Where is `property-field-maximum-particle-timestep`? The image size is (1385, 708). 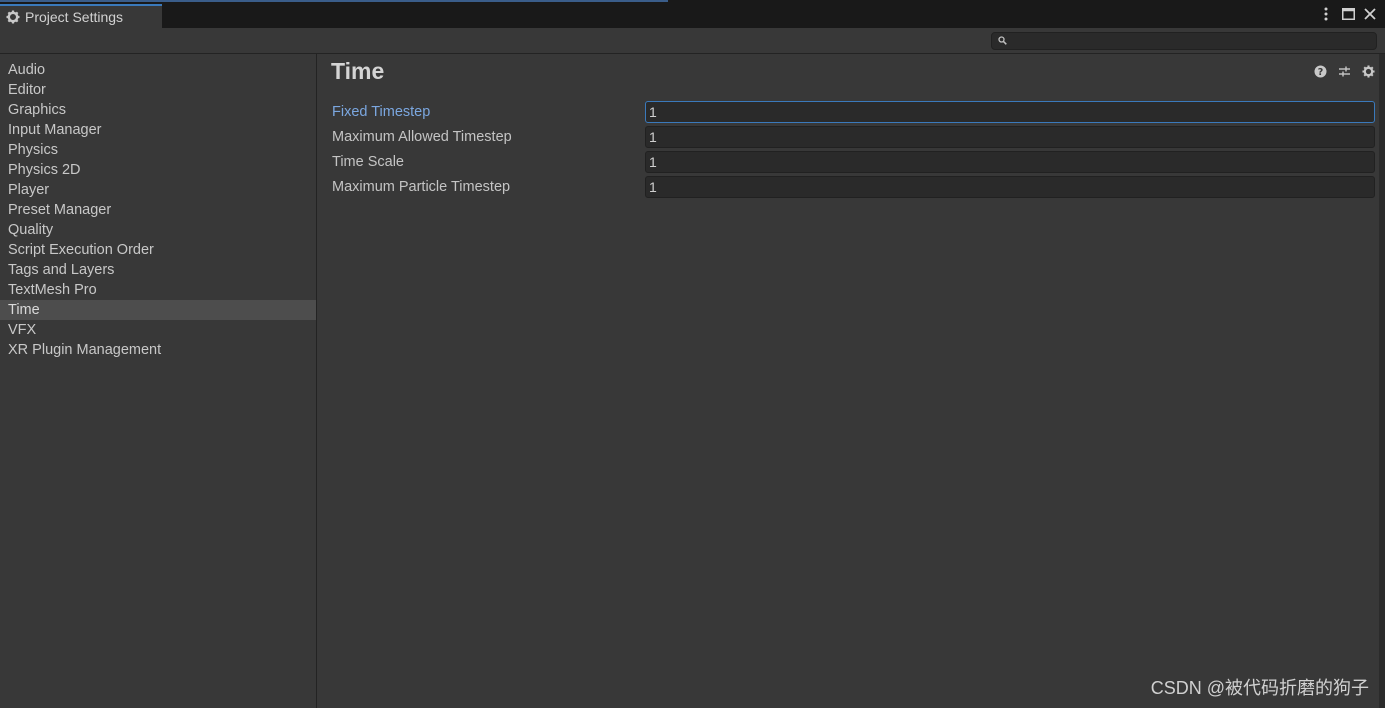 property-field-maximum-particle-timestep is located at coordinates (1010, 187).